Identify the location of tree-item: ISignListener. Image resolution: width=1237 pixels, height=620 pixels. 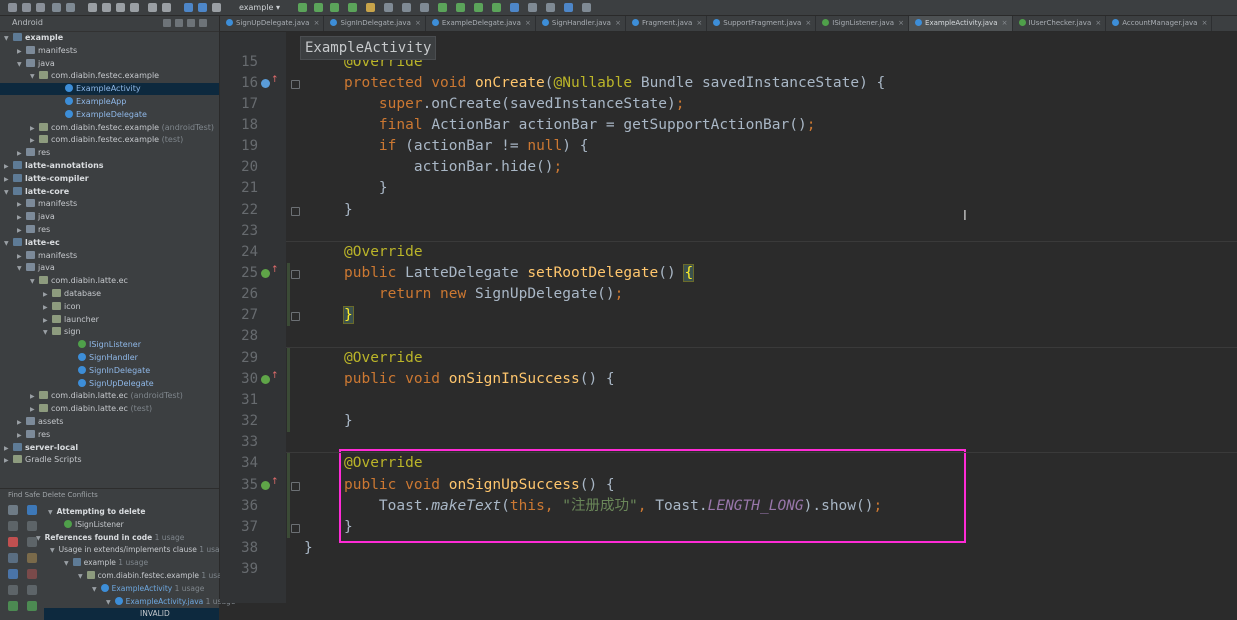
(70, 345).